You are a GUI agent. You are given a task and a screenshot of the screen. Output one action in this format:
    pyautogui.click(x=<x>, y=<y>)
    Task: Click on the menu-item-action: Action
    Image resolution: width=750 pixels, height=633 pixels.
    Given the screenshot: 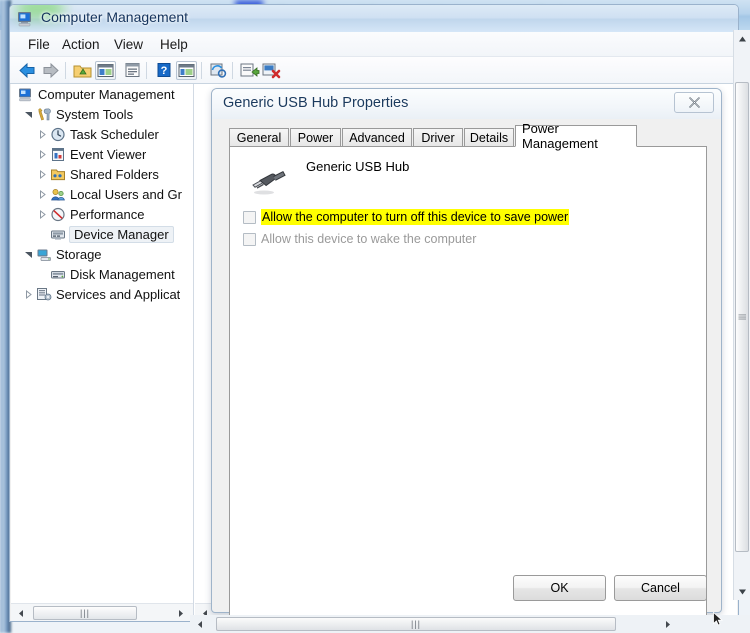 What is the action you would take?
    pyautogui.click(x=81, y=44)
    